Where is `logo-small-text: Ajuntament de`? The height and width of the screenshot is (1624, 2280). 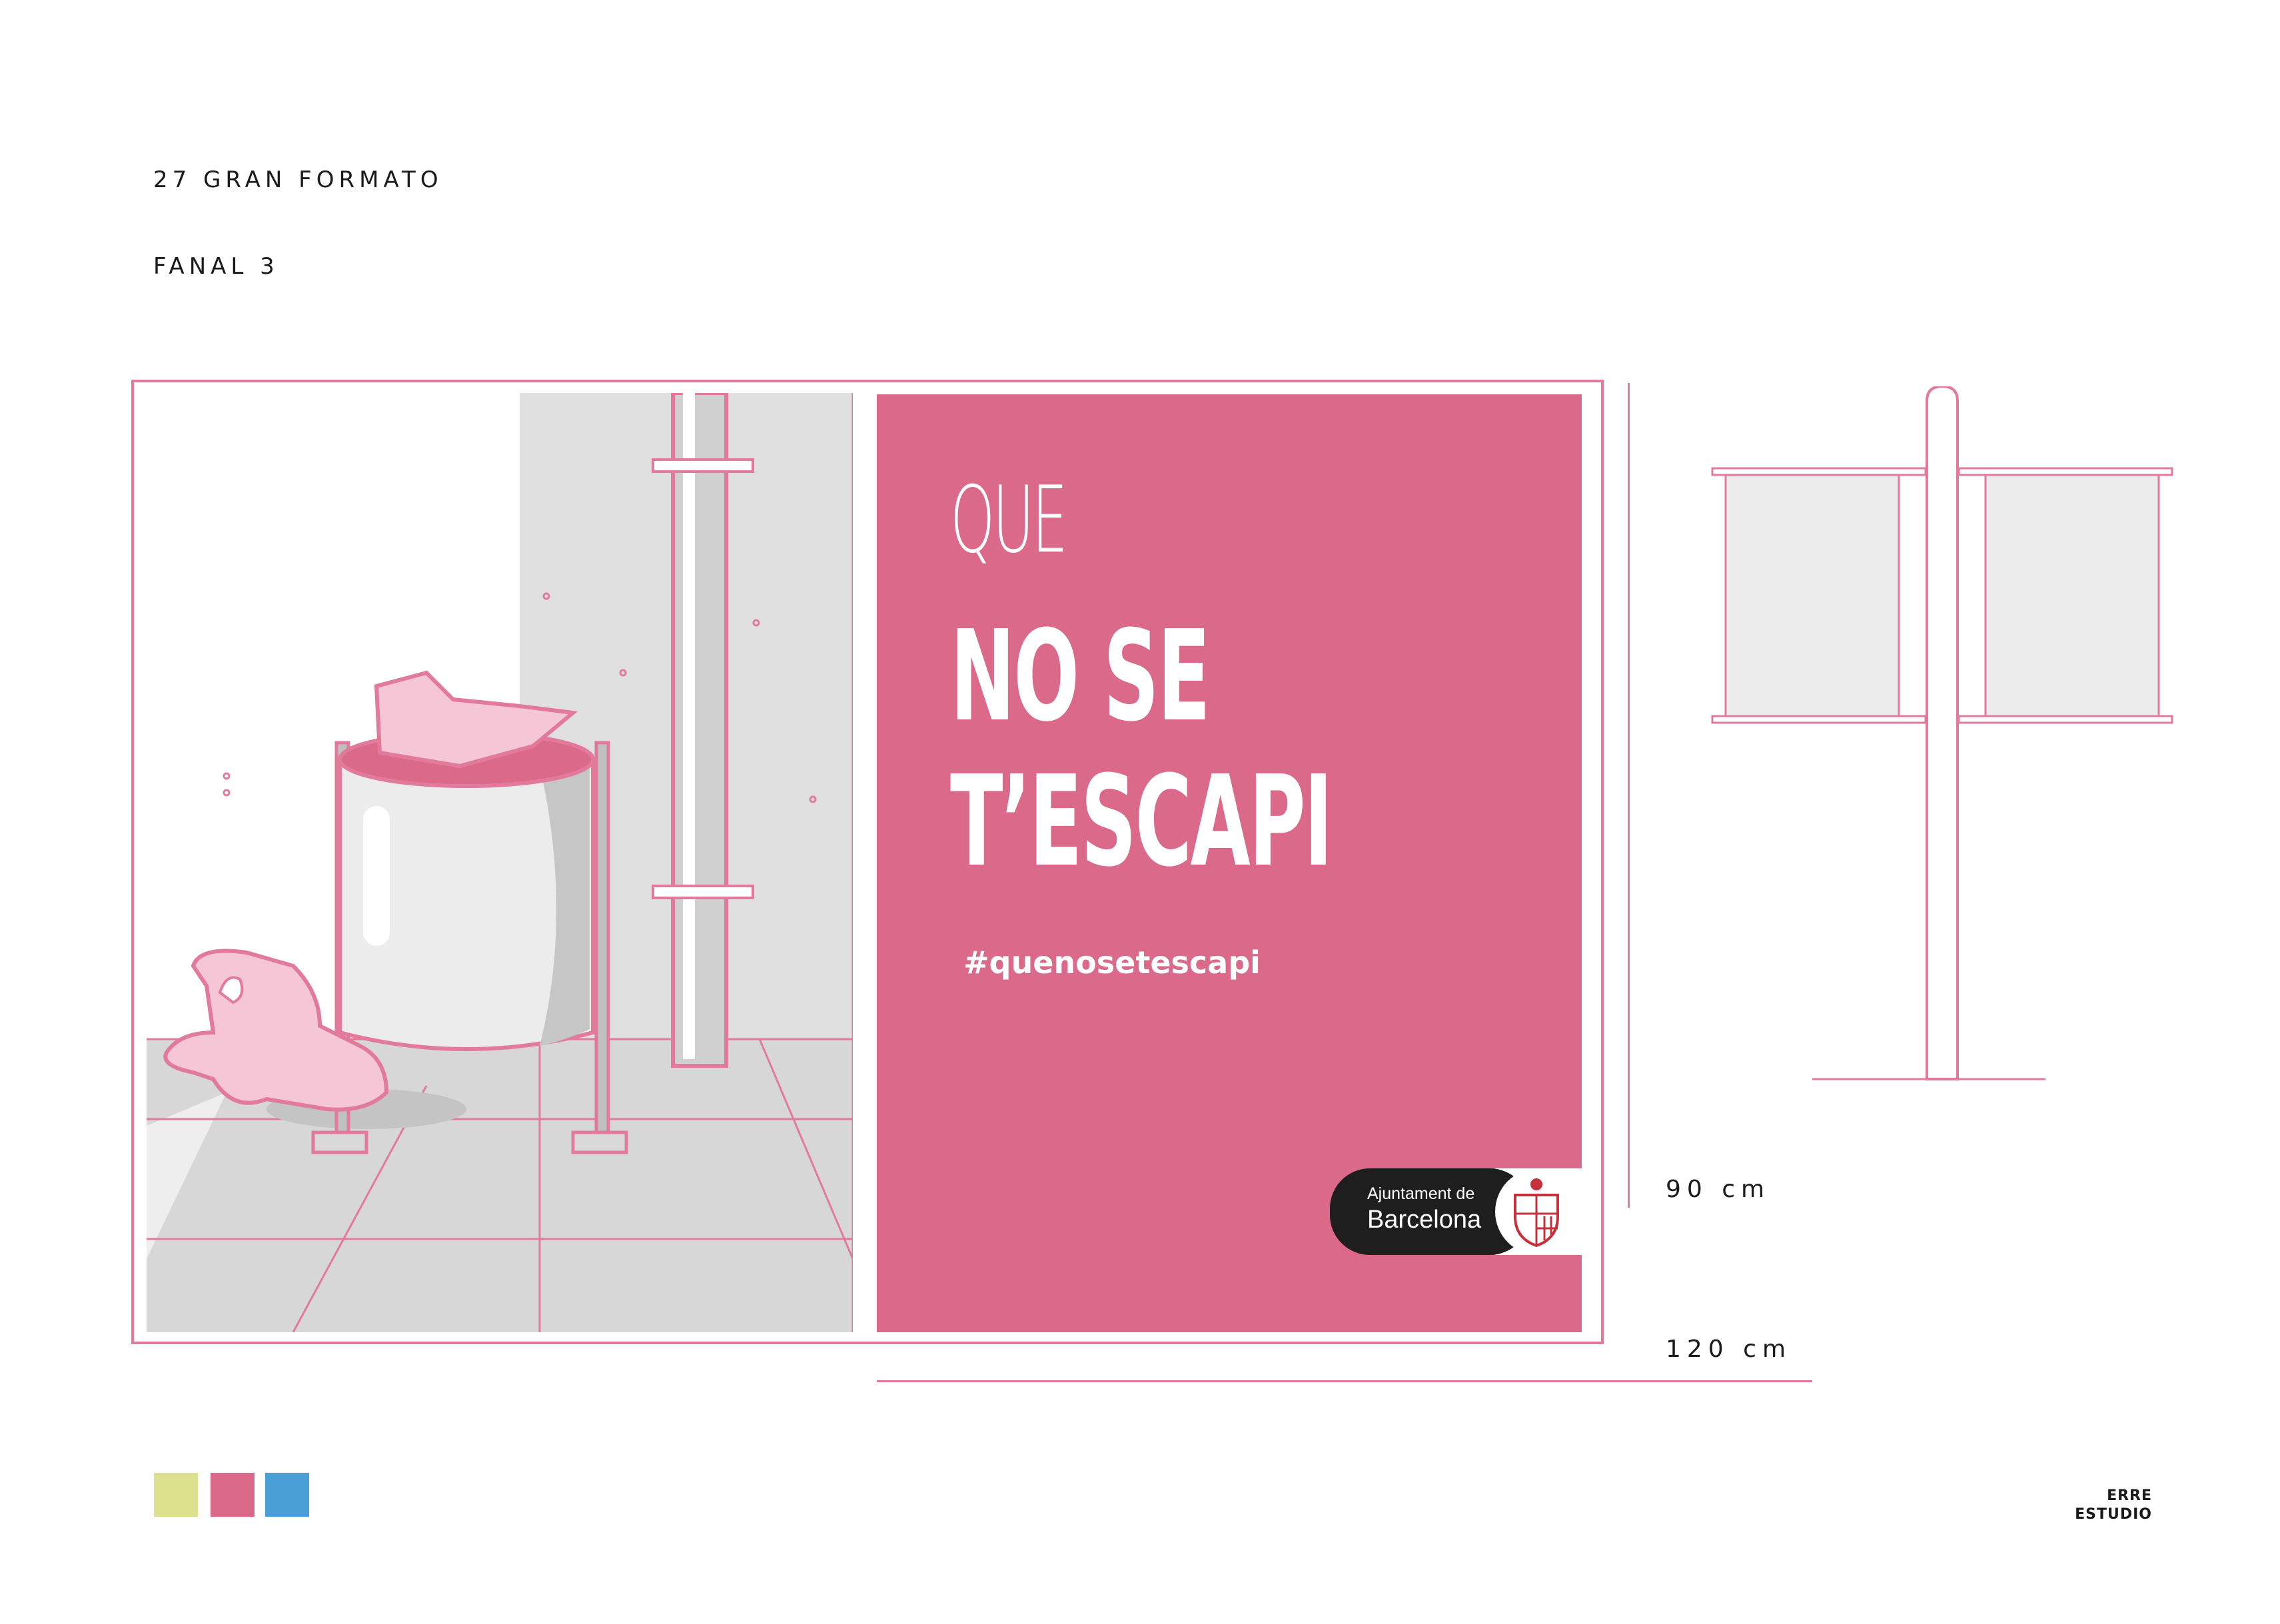 logo-small-text: Ajuntament de is located at coordinates (1421, 1194).